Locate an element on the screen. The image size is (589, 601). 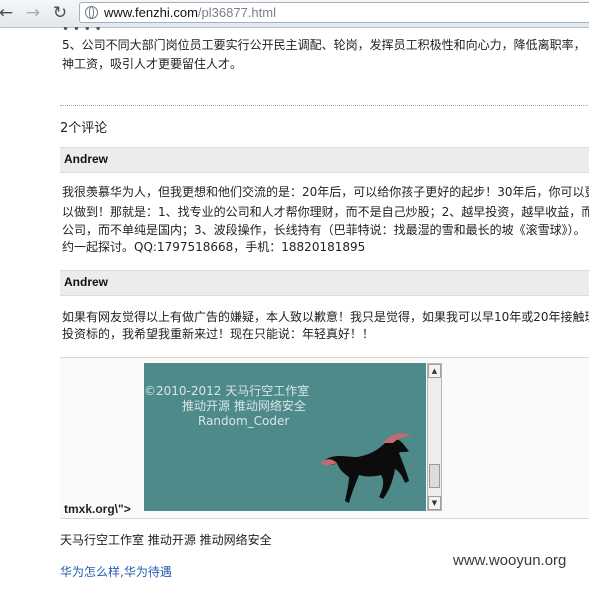
browser-toolbar: ← → ↻ www.fenzhi.com/pl36877.html is located at coordinates (294, 14).